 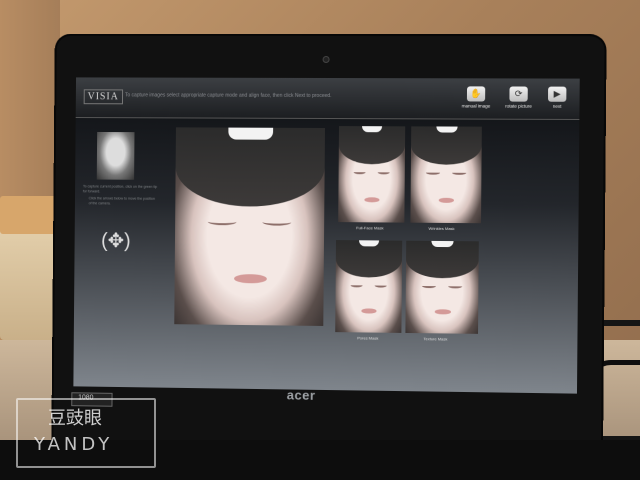 I want to click on rotate-picture-button: ⟳ rotate picture, so click(x=518, y=97).